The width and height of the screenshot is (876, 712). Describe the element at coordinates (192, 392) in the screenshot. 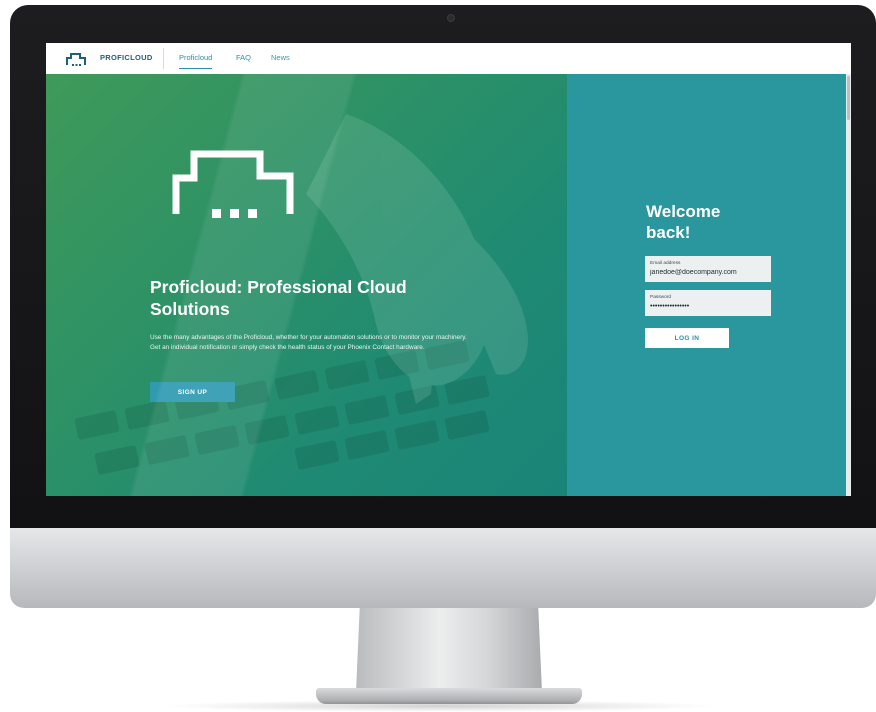

I see `signup-button: SIGN UP` at that location.